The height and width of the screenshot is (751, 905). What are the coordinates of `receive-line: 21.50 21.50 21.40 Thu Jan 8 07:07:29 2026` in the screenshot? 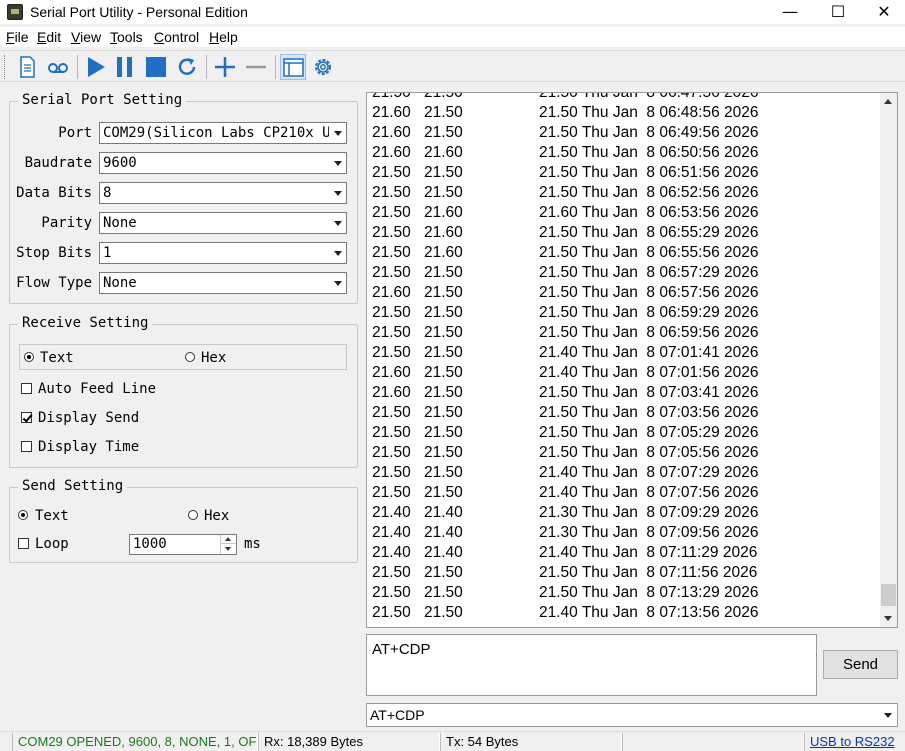 It's located at (631, 473).